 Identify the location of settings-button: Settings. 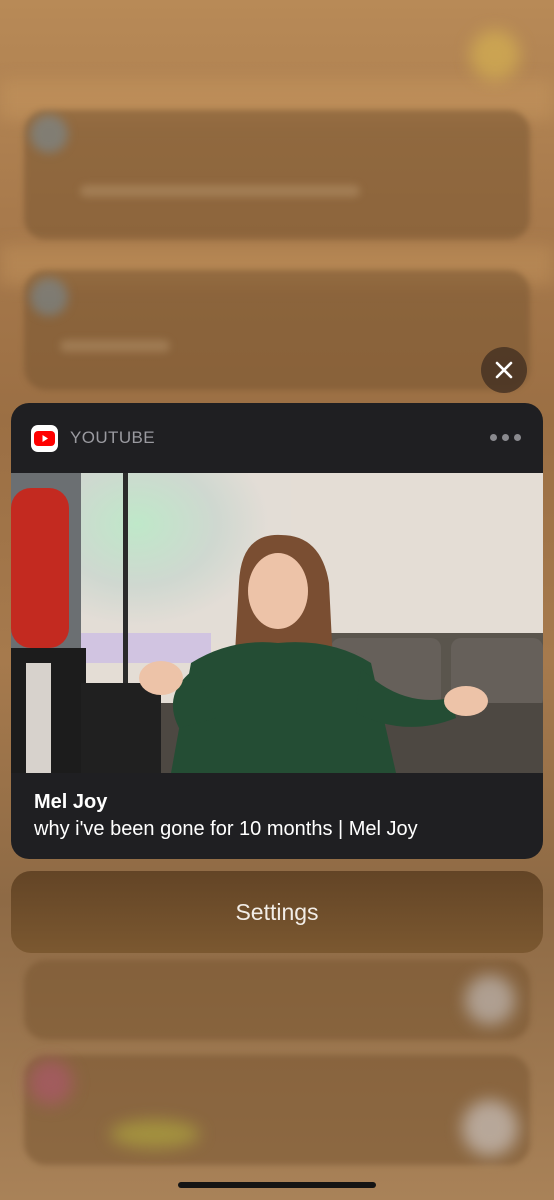
(277, 912).